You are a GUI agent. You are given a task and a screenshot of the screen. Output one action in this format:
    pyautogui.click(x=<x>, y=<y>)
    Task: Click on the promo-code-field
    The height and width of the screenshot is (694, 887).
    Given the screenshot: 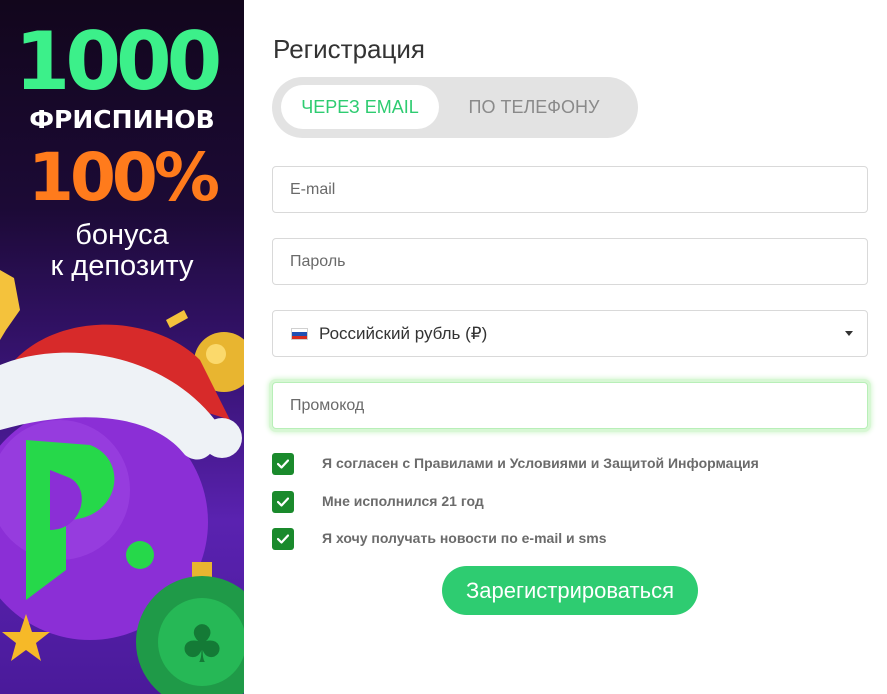 What is the action you would take?
    pyautogui.click(x=570, y=405)
    